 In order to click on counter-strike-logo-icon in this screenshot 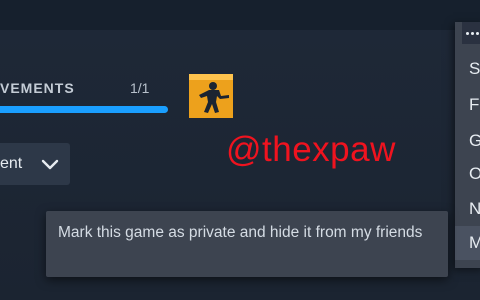, I will do `click(211, 96)`.